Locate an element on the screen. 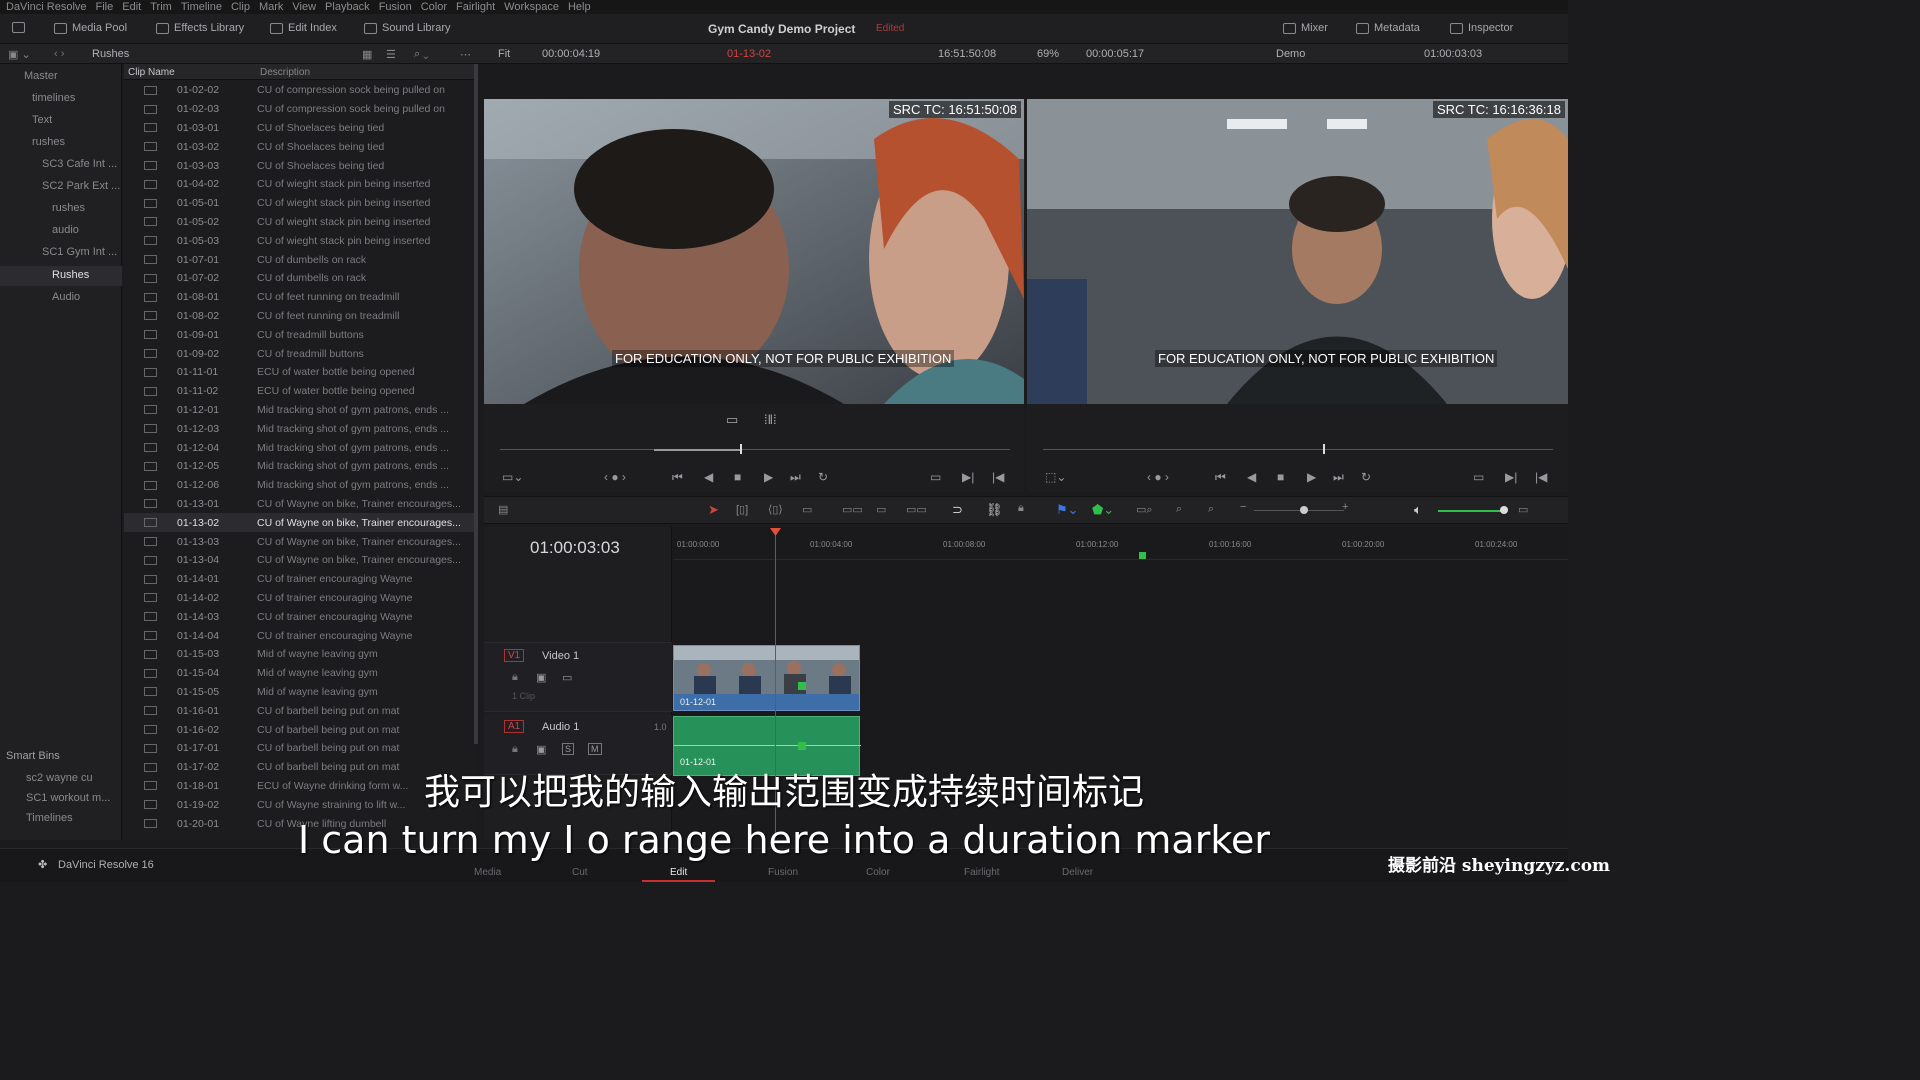 This screenshot has width=1920, height=1080. go-last-icon: ⏭ is located at coordinates (1338, 477).